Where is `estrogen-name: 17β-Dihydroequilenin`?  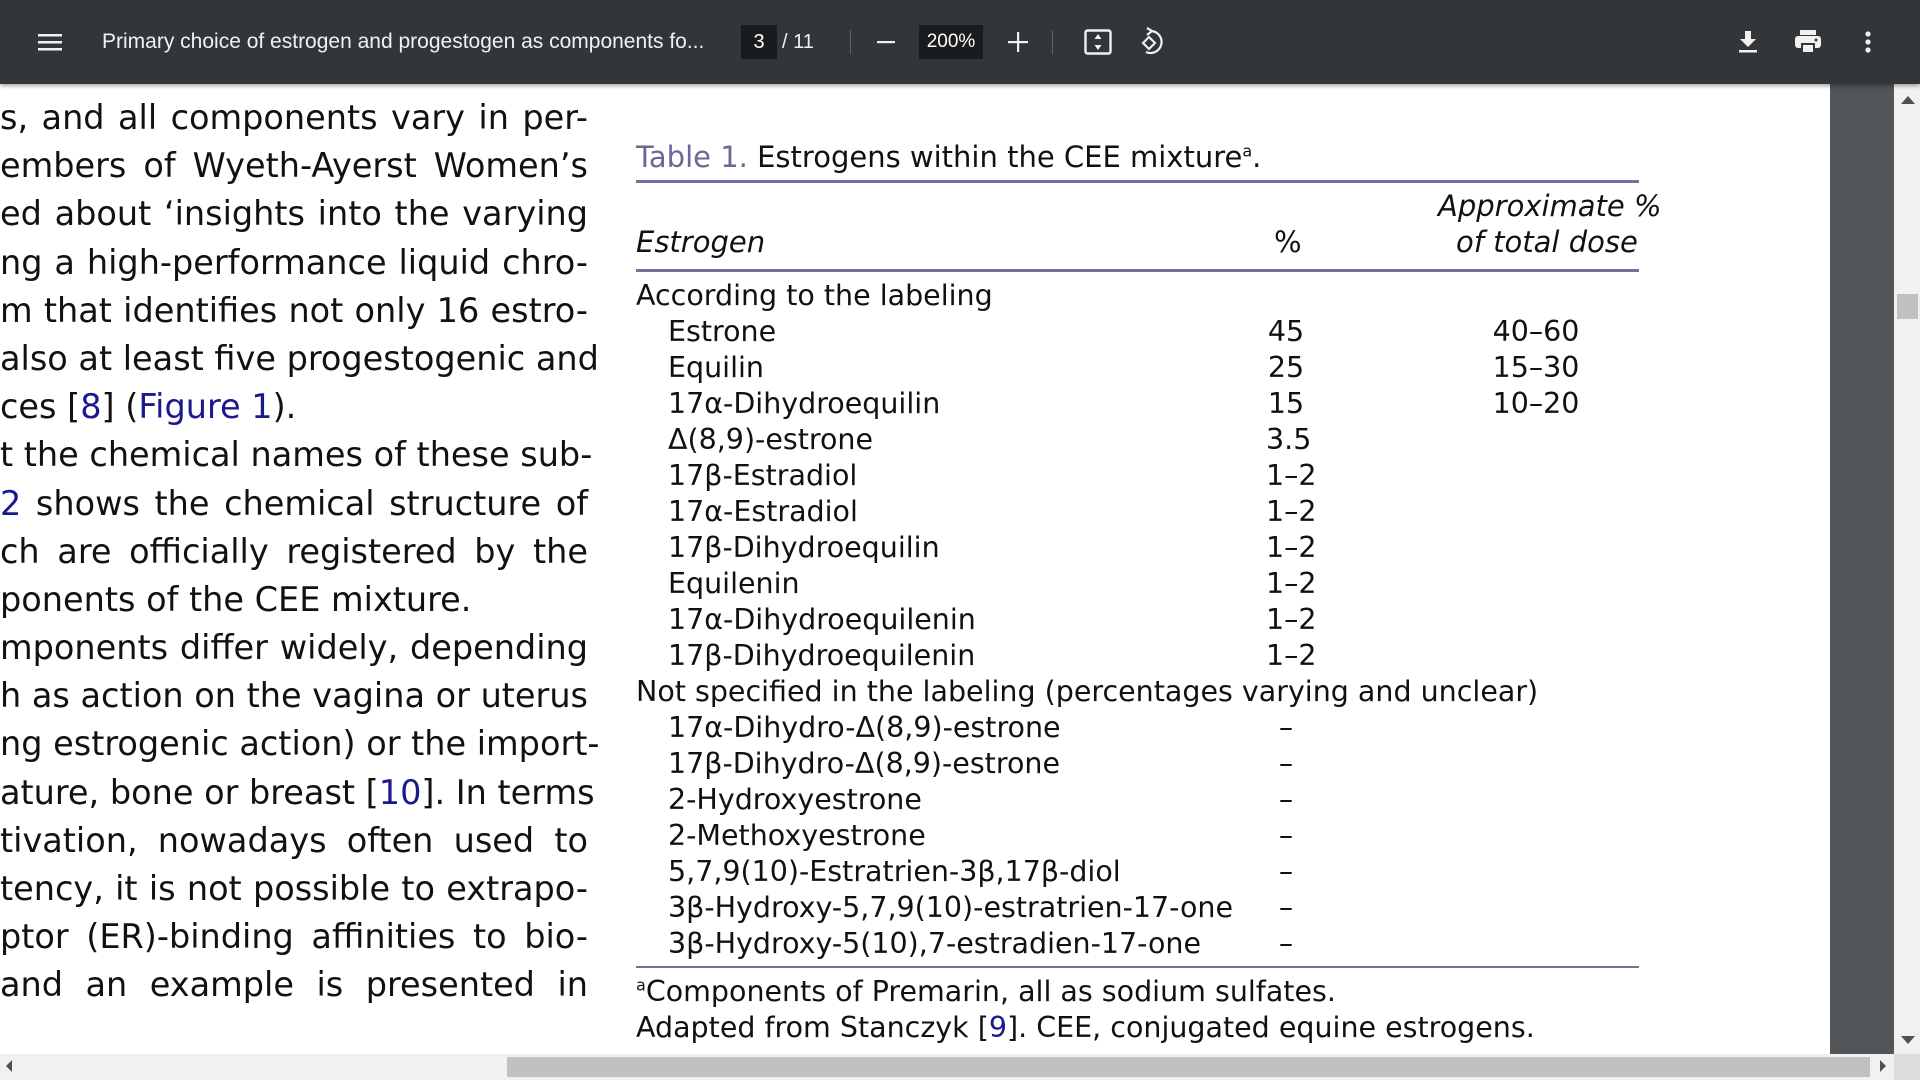 estrogen-name: 17β-Dihydroequilenin is located at coordinates (822, 655).